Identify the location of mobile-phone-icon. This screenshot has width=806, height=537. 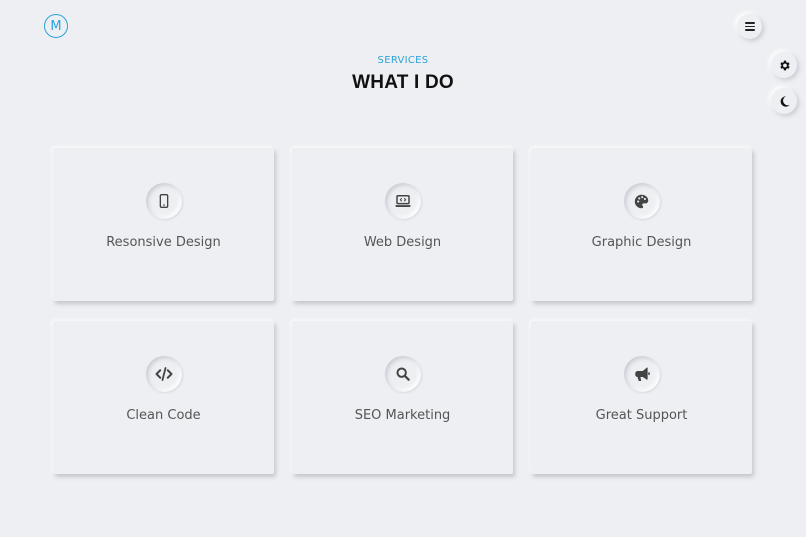
(163, 201).